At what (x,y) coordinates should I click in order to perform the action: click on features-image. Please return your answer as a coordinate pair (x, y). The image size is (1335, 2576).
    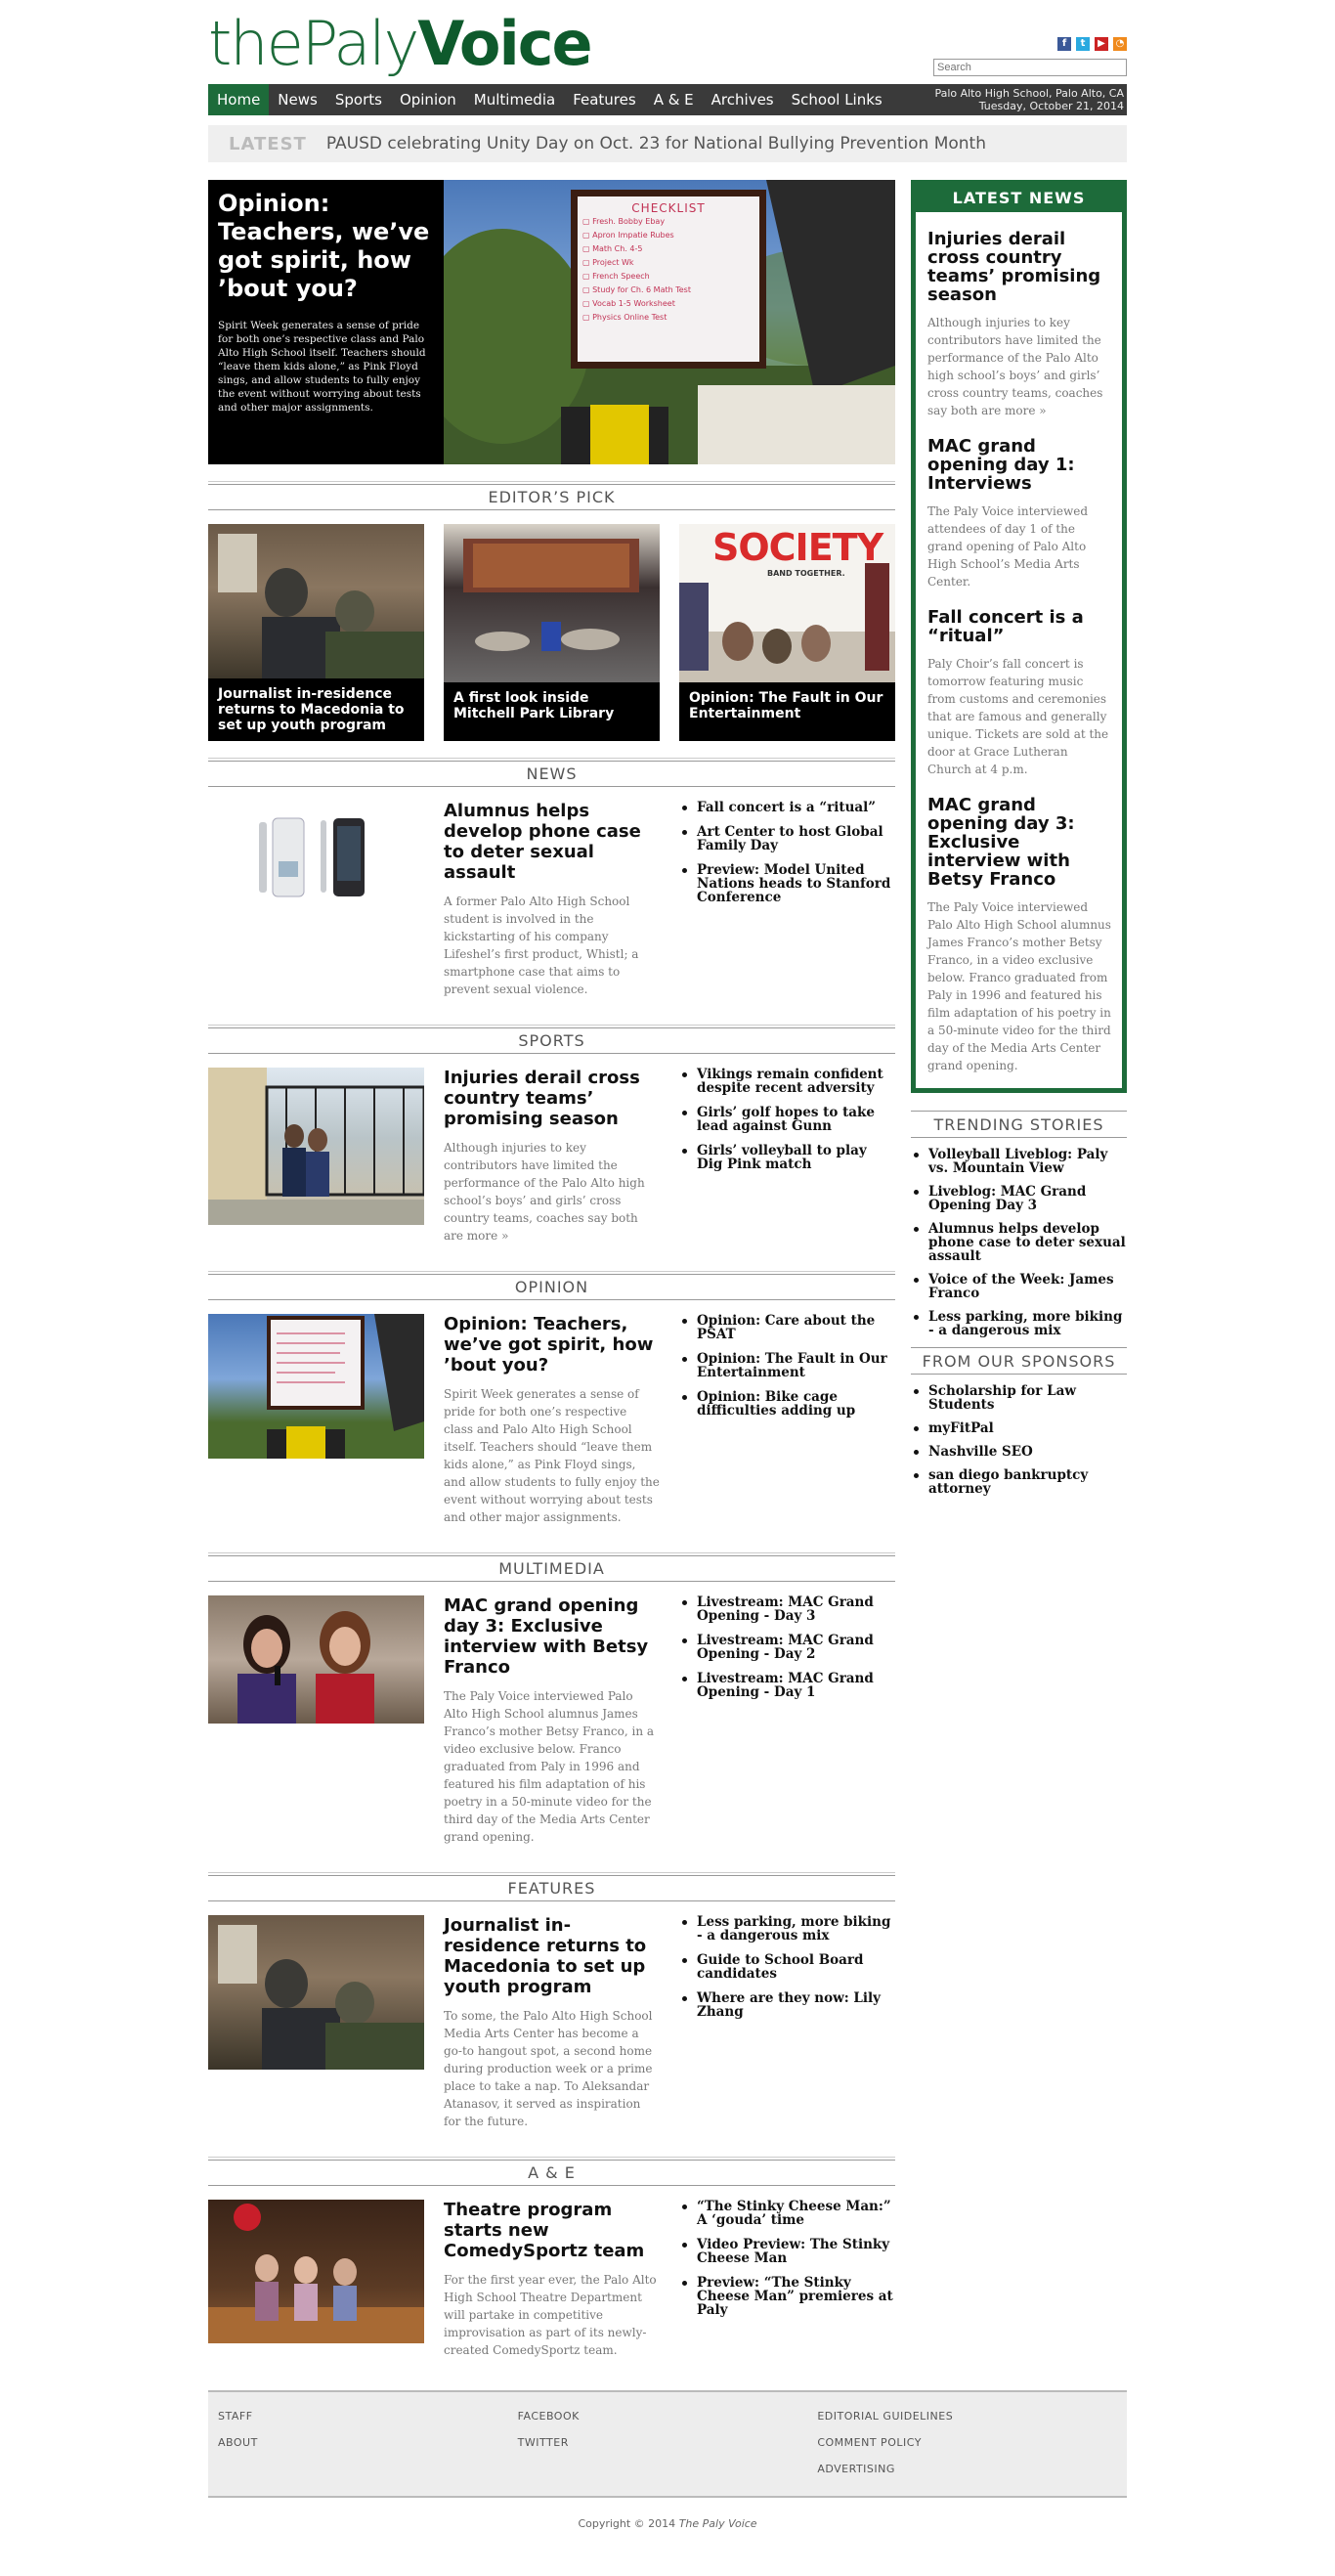
    Looking at the image, I should click on (316, 1992).